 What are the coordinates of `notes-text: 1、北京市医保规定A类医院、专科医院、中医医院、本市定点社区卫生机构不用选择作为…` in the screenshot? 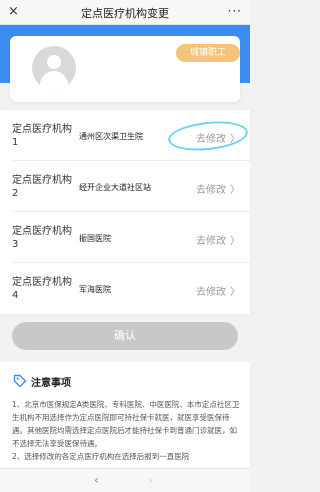 It's located at (126, 430).